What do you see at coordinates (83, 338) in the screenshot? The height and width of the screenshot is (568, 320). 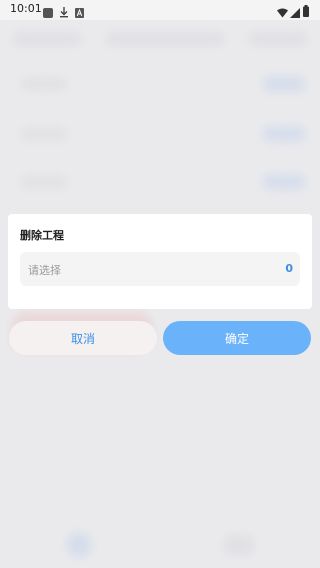 I see `cancel-button: 取消` at bounding box center [83, 338].